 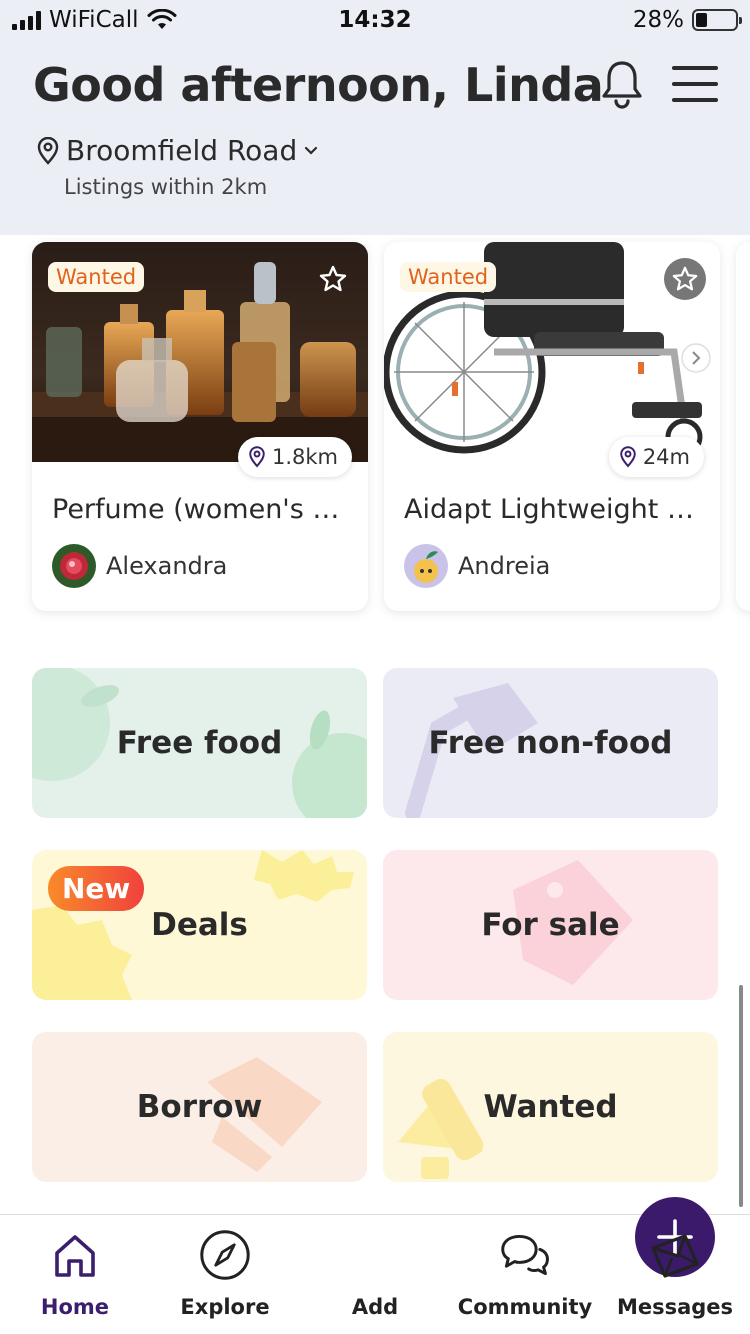 I want to click on category-deals: New Deals, so click(x=199, y=925).